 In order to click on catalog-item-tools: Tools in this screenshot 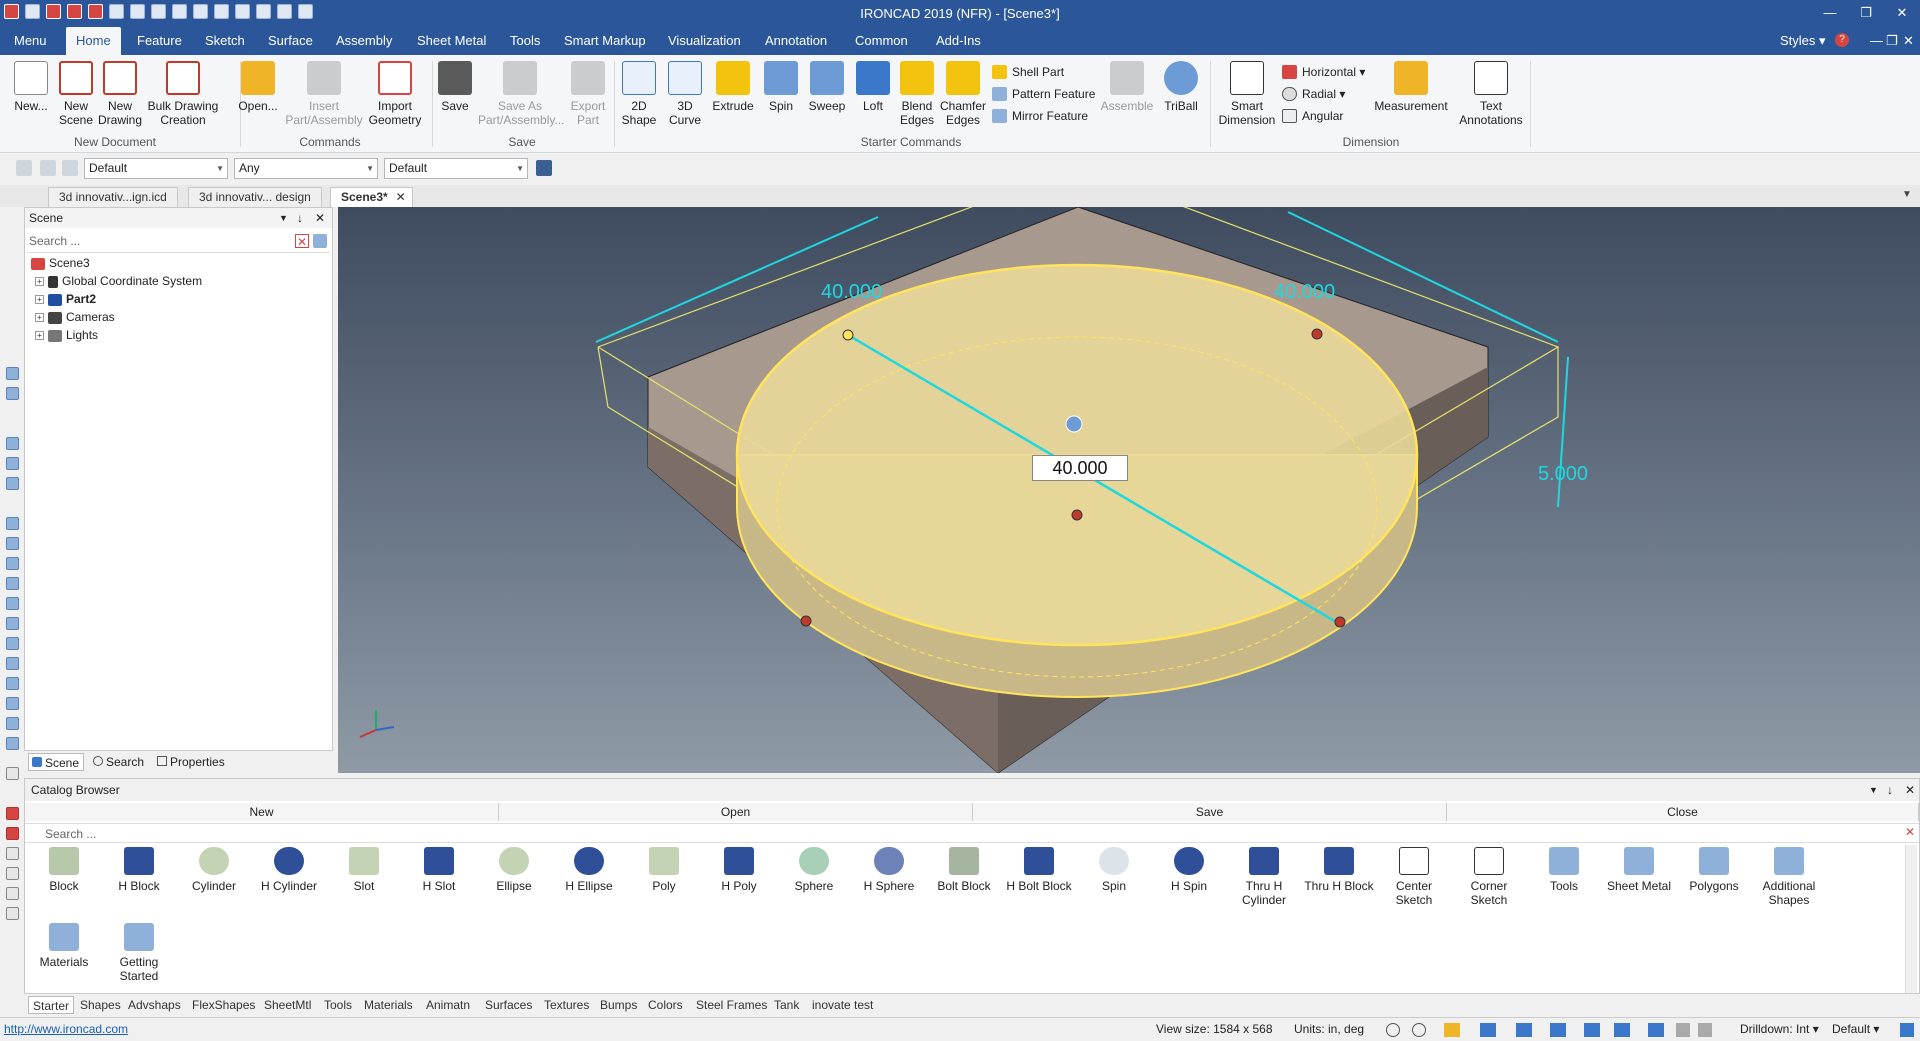, I will do `click(1564, 870)`.